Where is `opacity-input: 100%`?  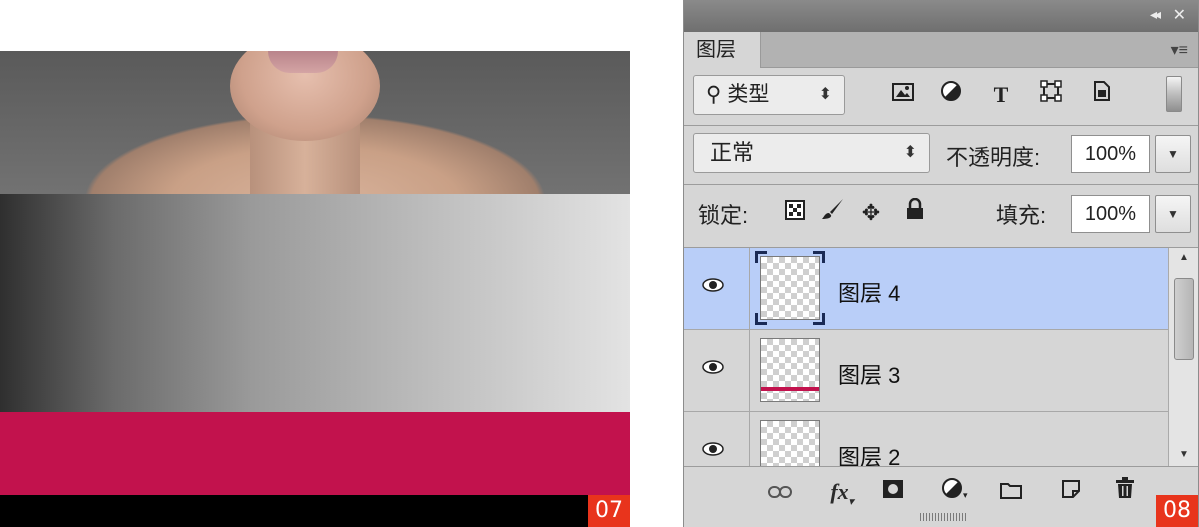 opacity-input: 100% is located at coordinates (1110, 154).